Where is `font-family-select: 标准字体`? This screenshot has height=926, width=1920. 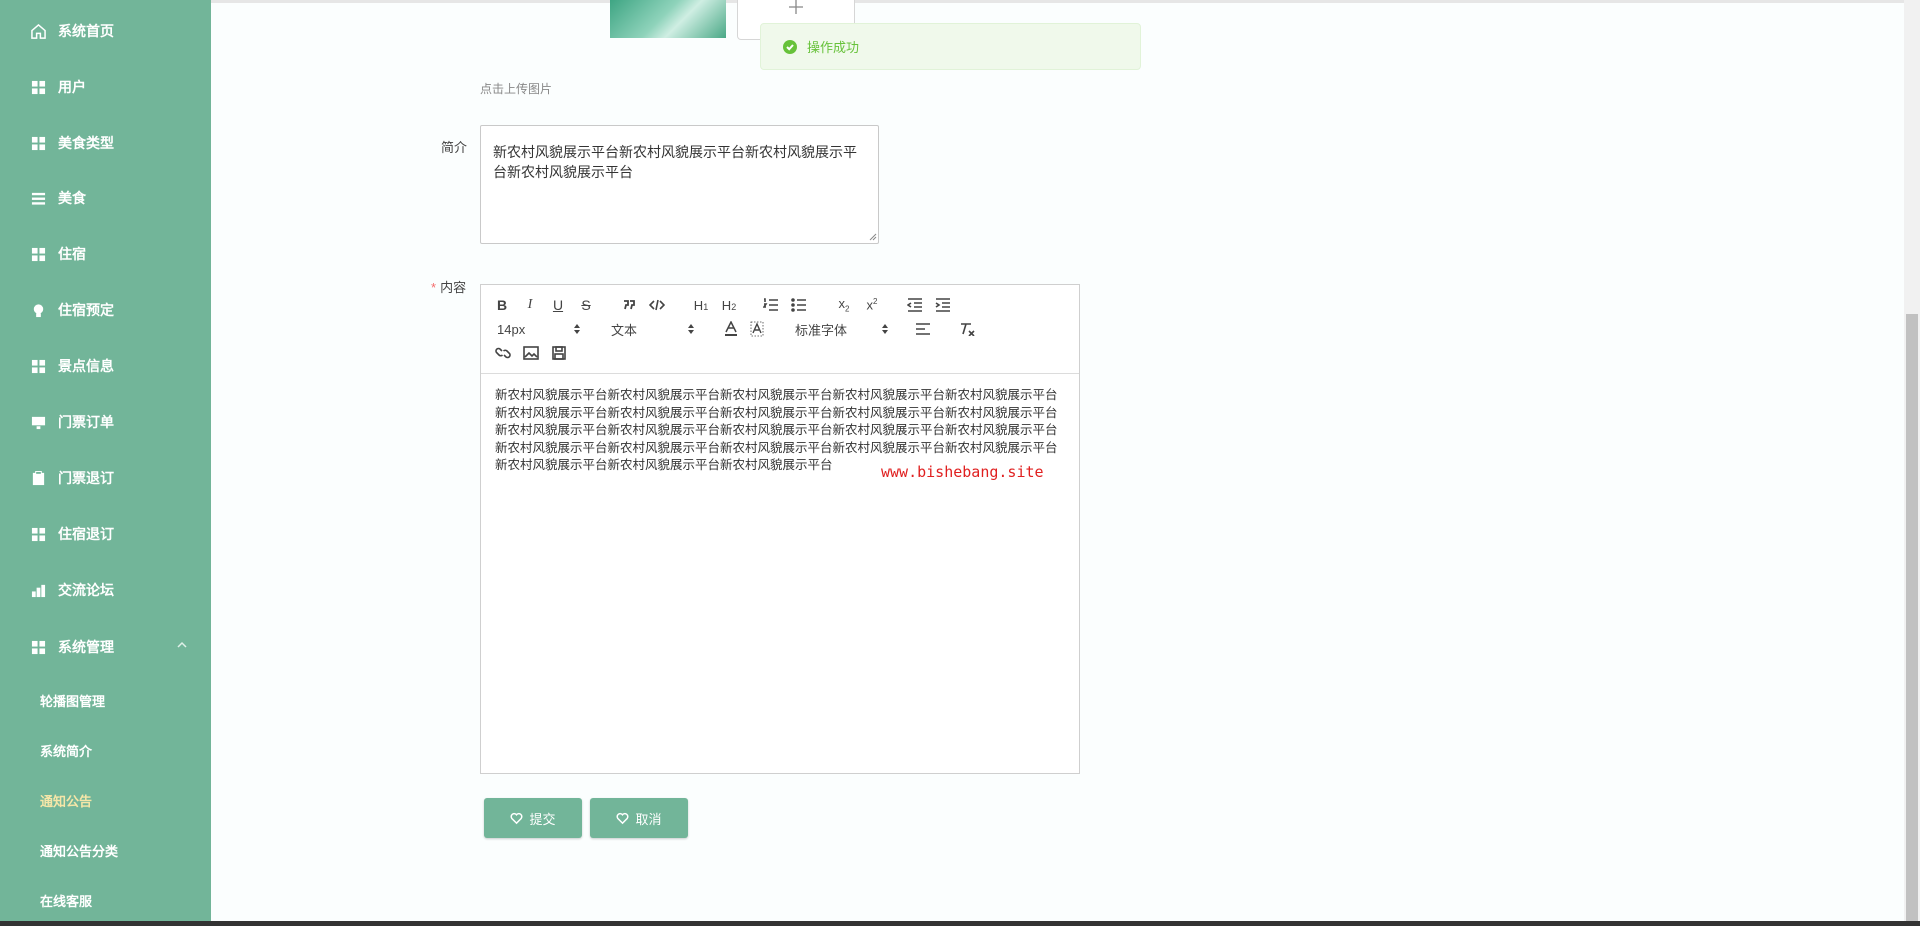 font-family-select: 标准字体 is located at coordinates (842, 329).